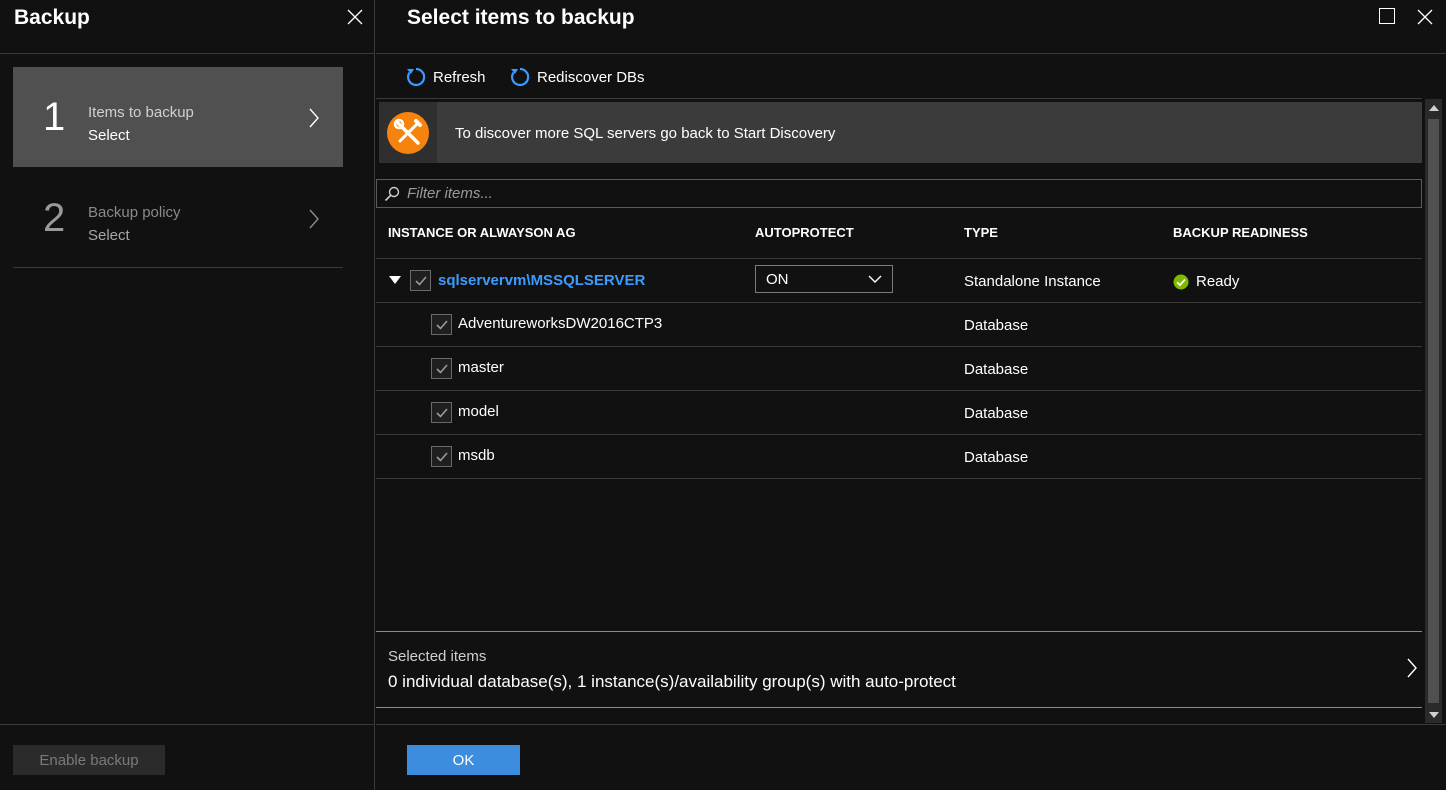 This screenshot has height=790, width=1446. I want to click on chevron-down-icon, so click(875, 279).